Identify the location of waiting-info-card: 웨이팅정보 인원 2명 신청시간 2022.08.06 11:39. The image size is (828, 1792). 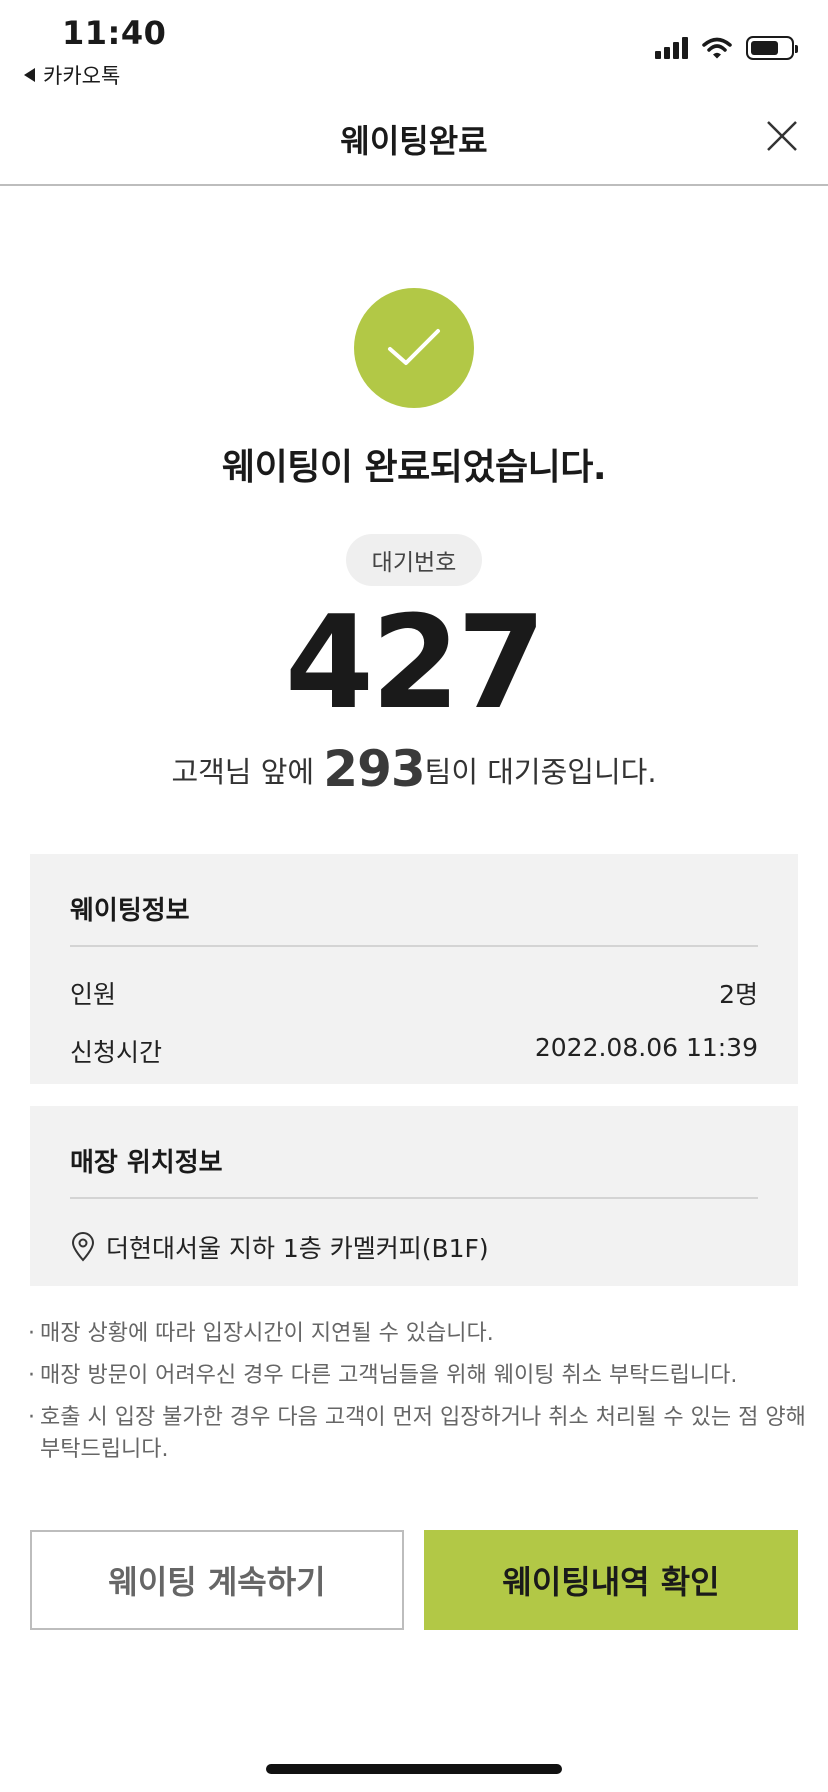
(414, 969).